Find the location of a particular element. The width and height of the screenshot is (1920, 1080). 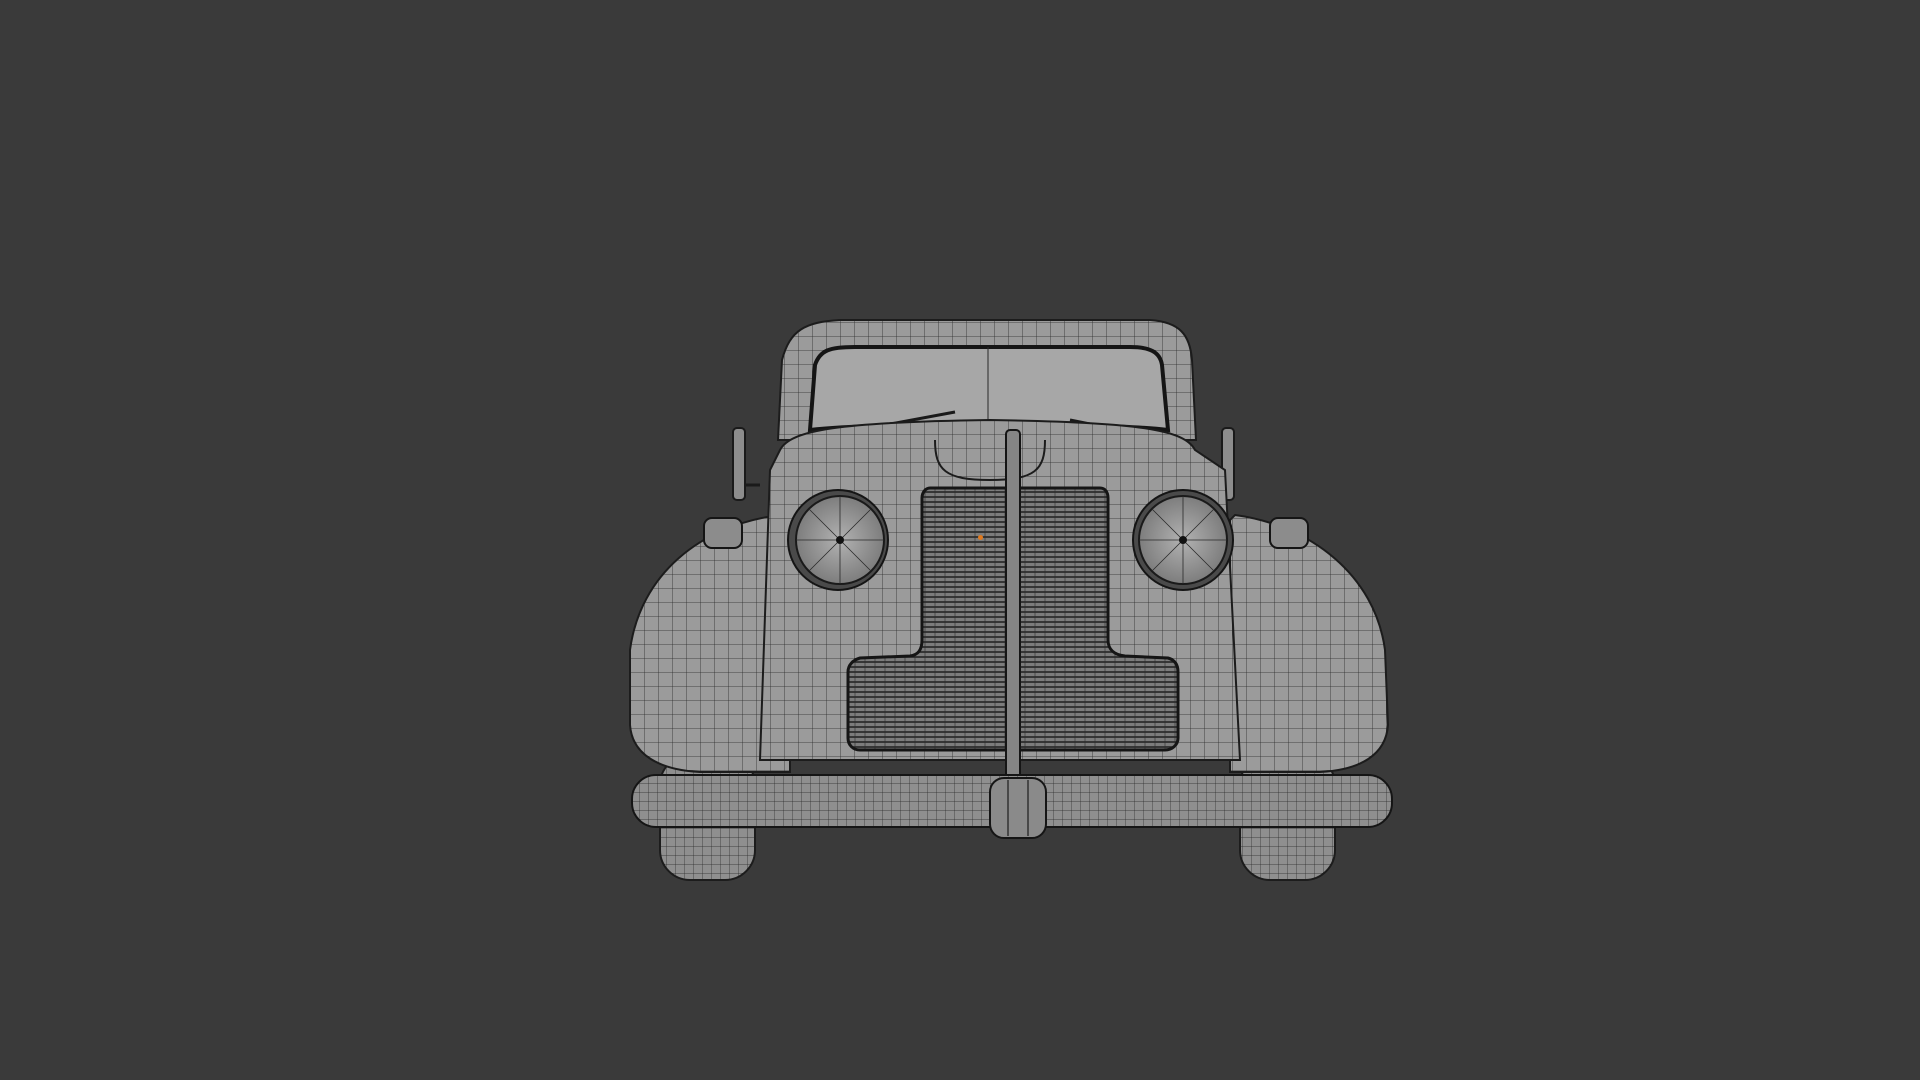

center-strip is located at coordinates (1013, 607).